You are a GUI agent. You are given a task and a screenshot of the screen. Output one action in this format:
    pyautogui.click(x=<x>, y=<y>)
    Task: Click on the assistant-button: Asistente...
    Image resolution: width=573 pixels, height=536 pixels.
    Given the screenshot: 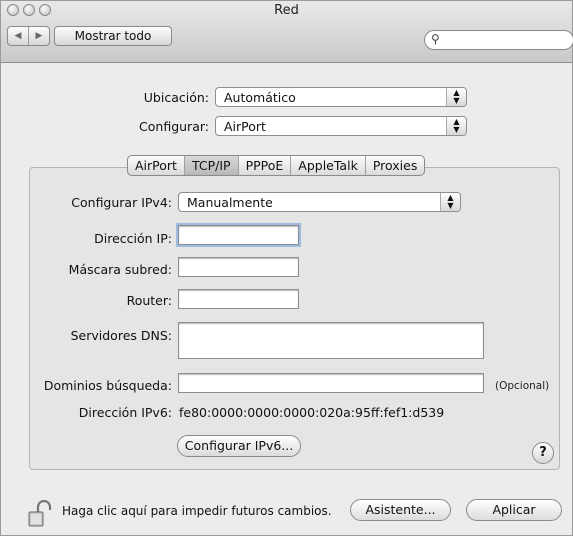 What is the action you would take?
    pyautogui.click(x=400, y=510)
    